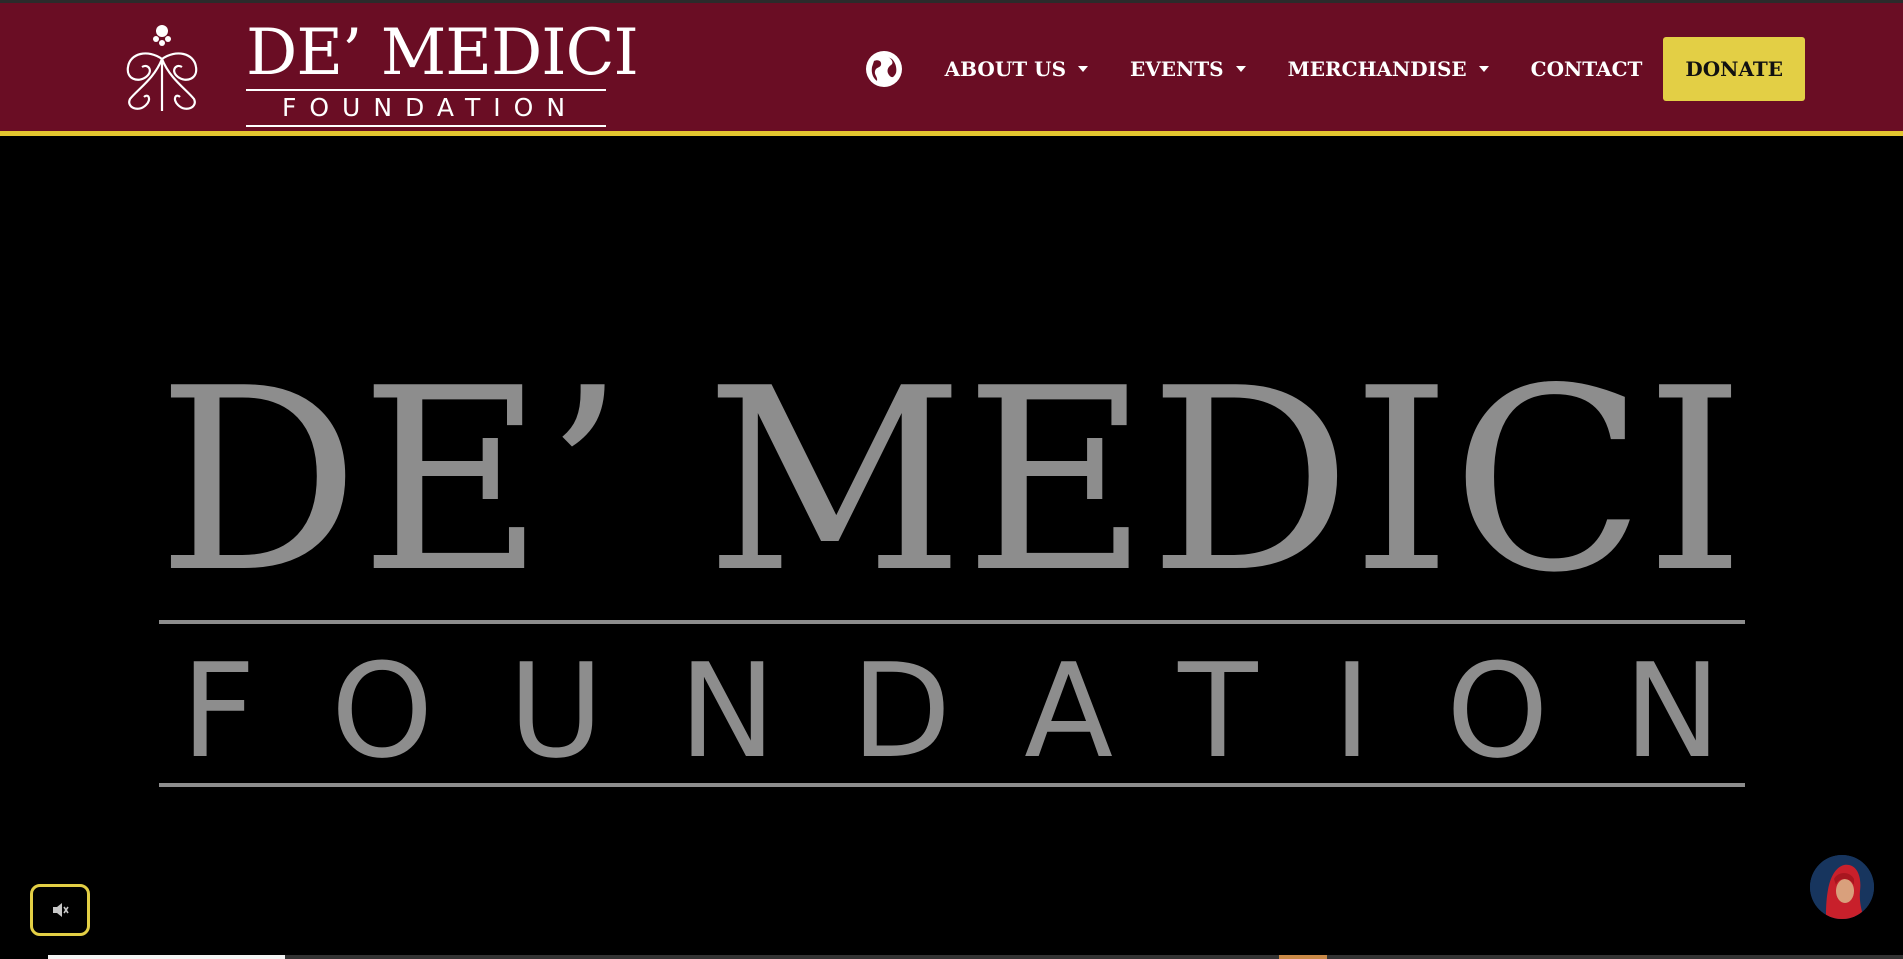 Image resolution: width=1903 pixels, height=959 pixels. What do you see at coordinates (975, 957) in the screenshot?
I see `video-progress-bar` at bounding box center [975, 957].